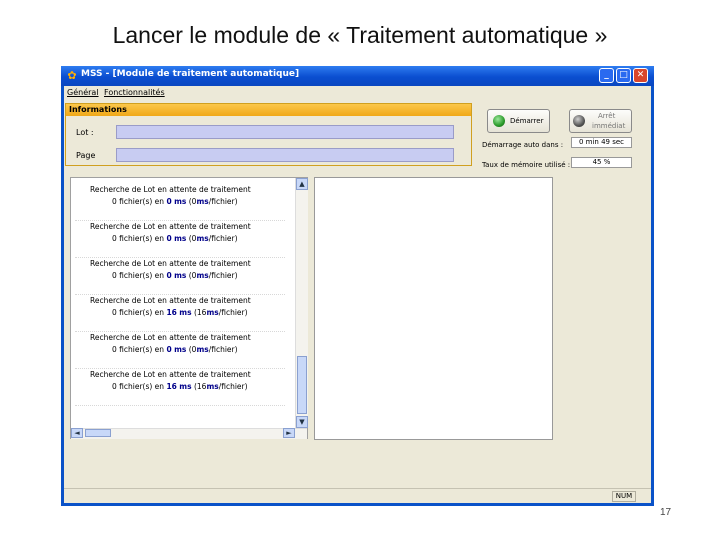 Image resolution: width=720 pixels, height=540 pixels. What do you see at coordinates (85, 132) in the screenshot?
I see `lot-label: Lot :` at bounding box center [85, 132].